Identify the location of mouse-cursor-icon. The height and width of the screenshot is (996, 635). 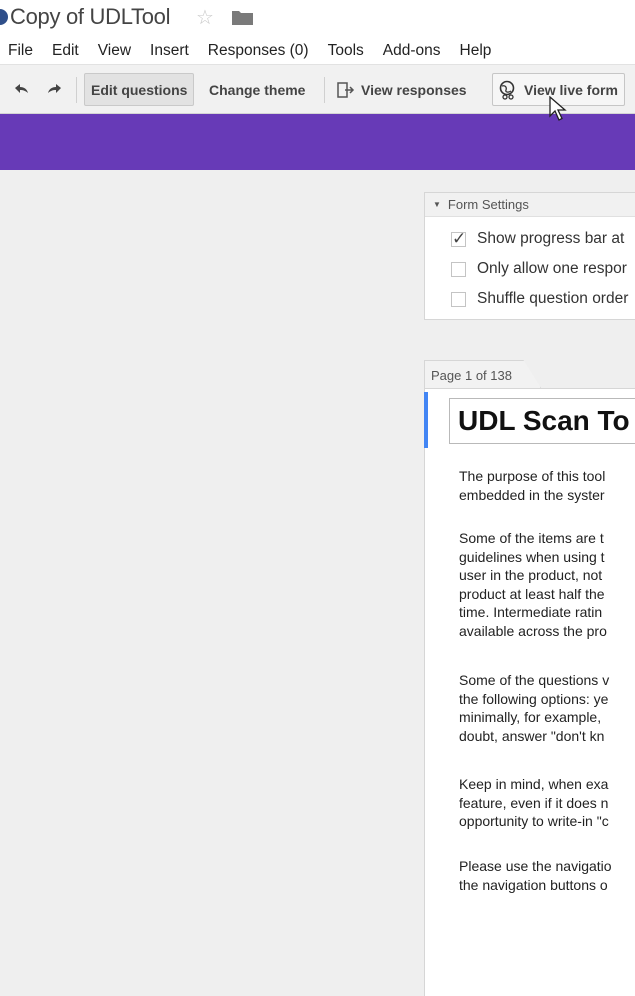
(558, 108).